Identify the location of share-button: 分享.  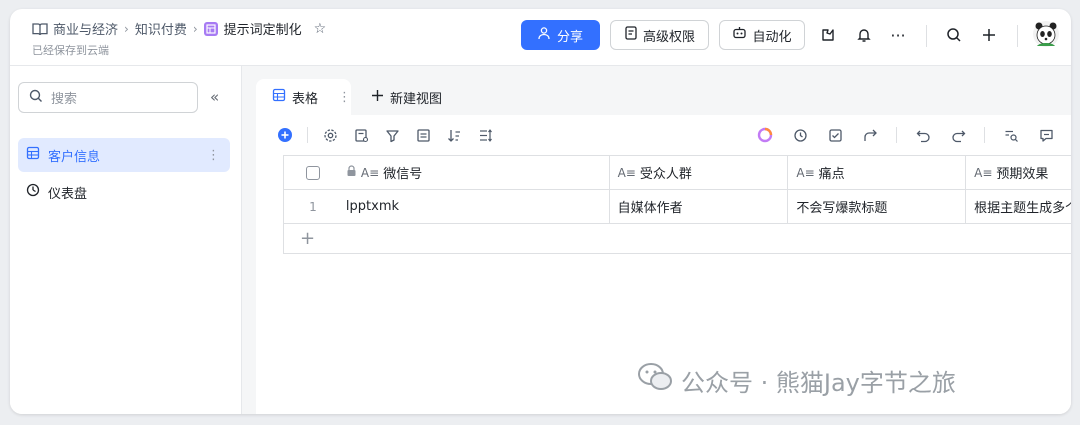
(560, 35).